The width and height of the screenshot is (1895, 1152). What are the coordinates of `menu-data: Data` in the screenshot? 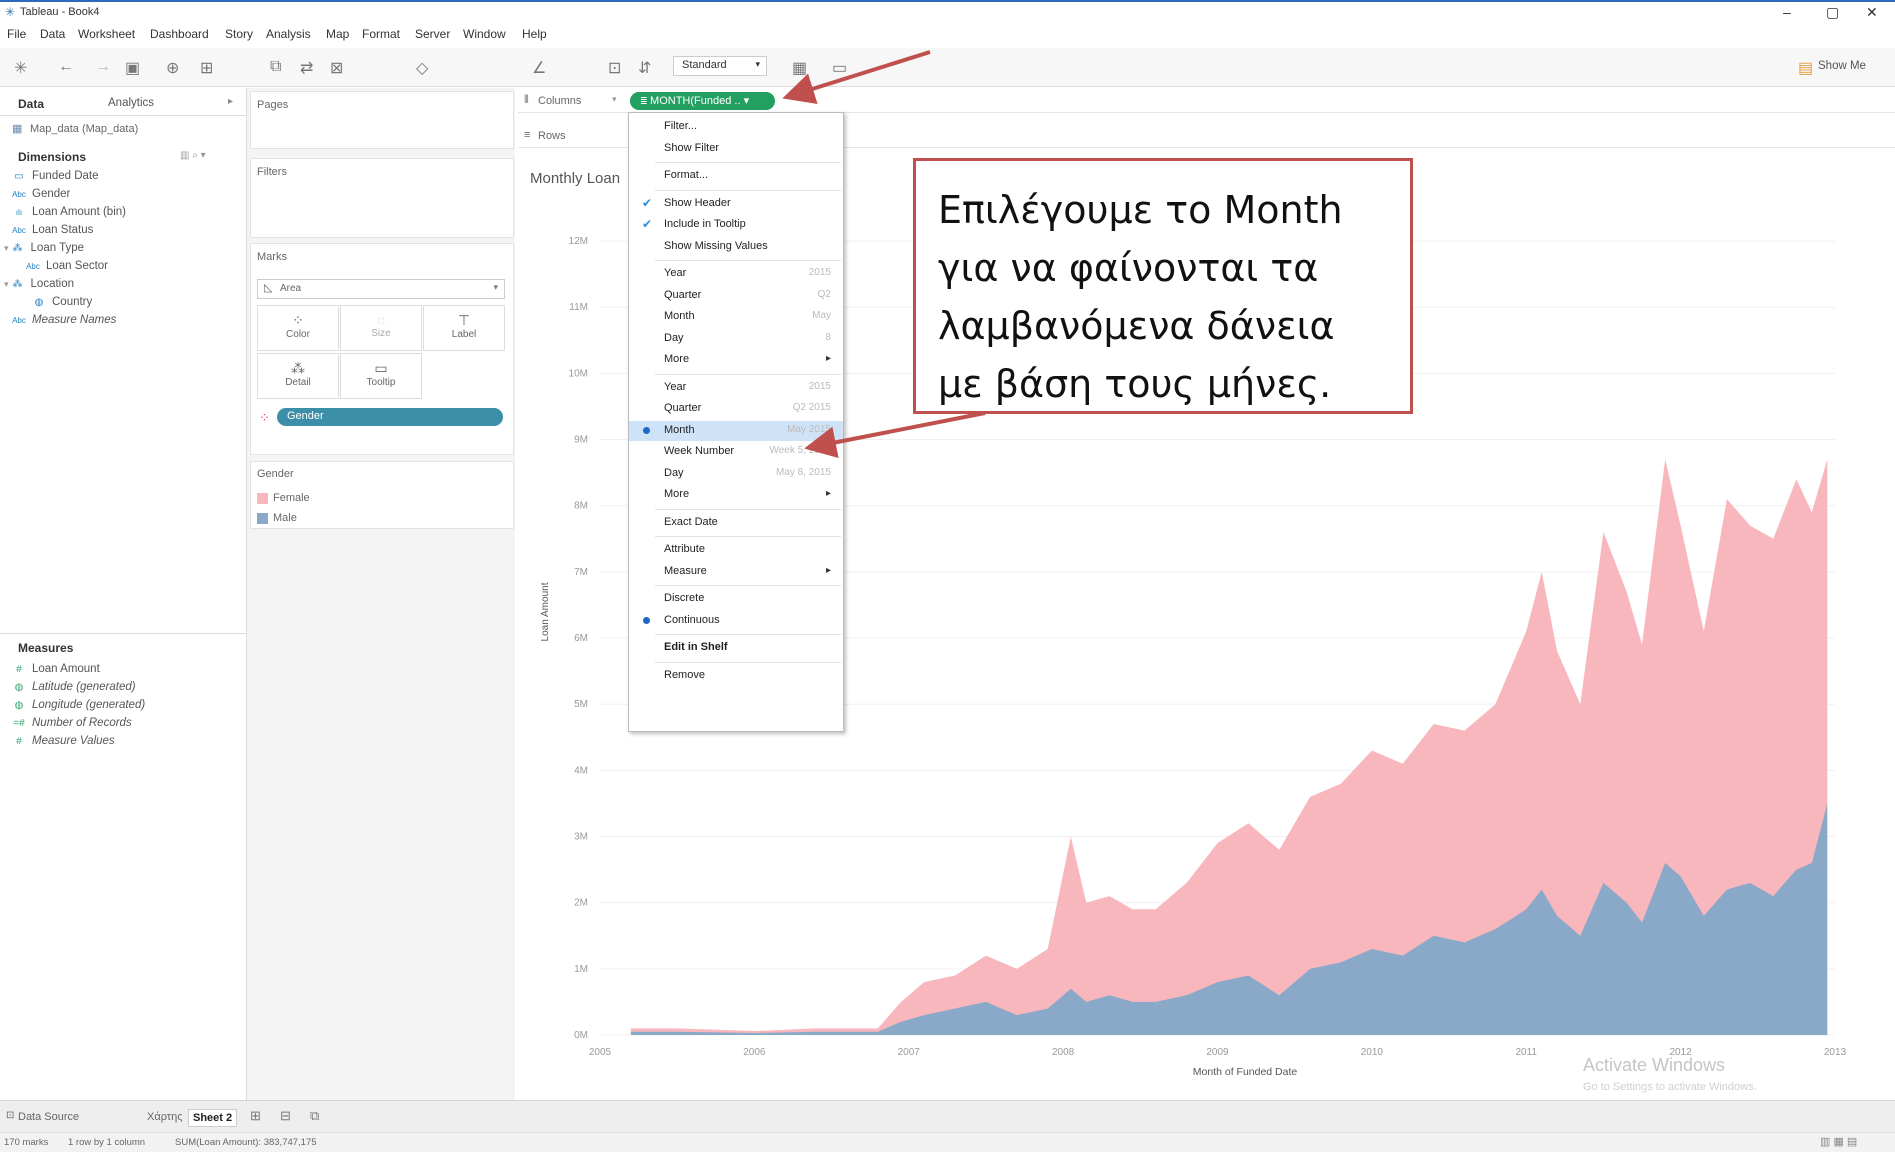 It's located at (52, 34).